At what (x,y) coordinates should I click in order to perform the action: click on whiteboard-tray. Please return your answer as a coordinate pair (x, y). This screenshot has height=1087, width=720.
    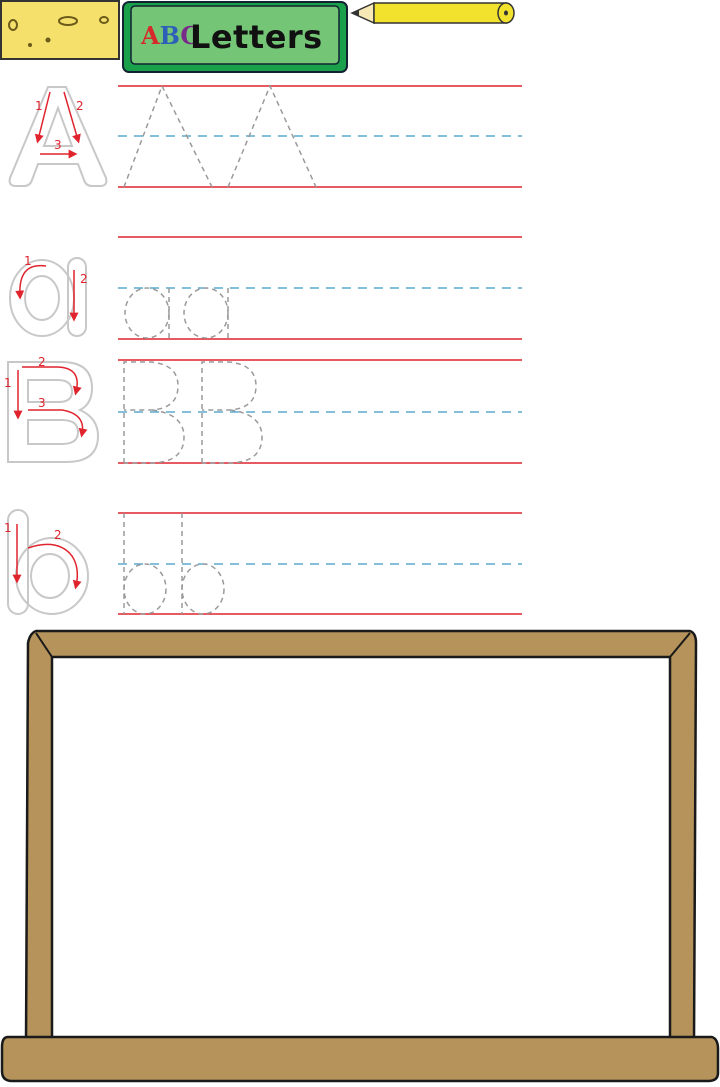
    Looking at the image, I should click on (360, 1059).